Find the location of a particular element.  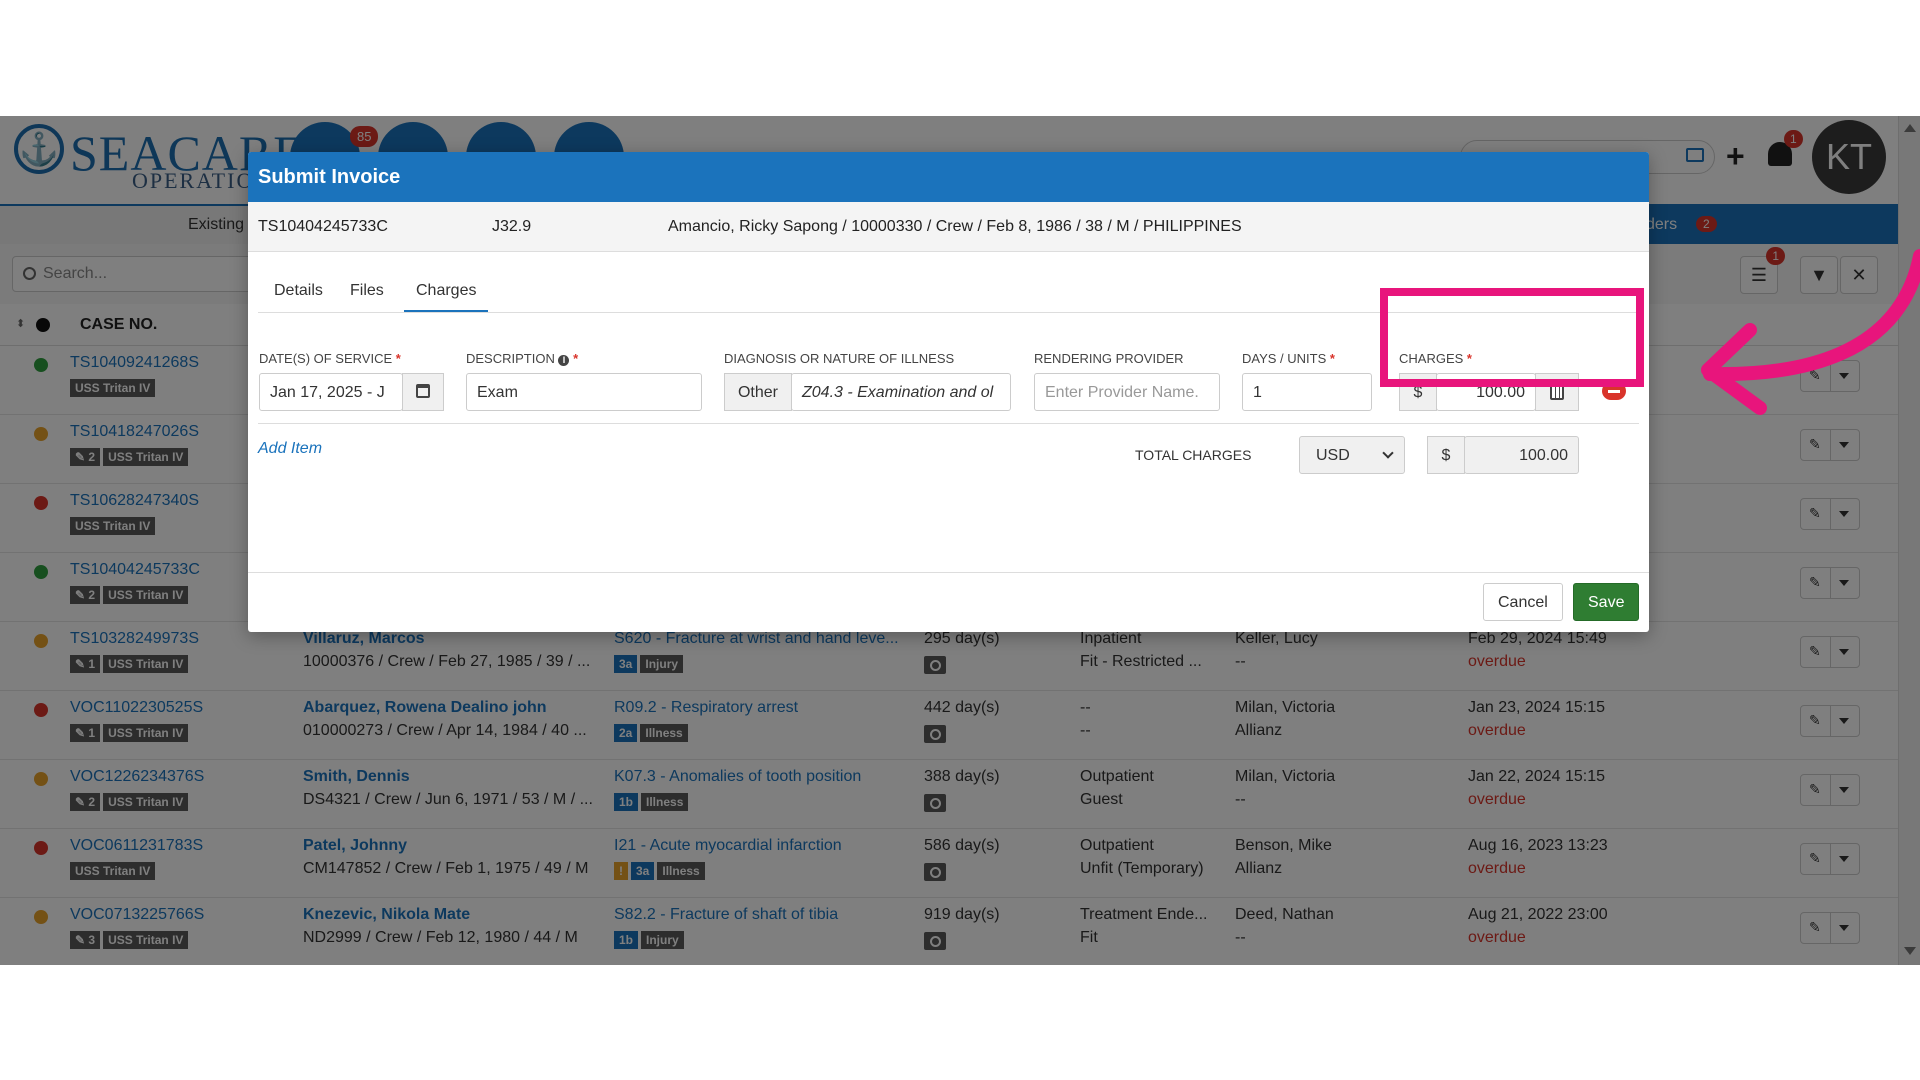

total-currency-symbol: $ is located at coordinates (1446, 455).